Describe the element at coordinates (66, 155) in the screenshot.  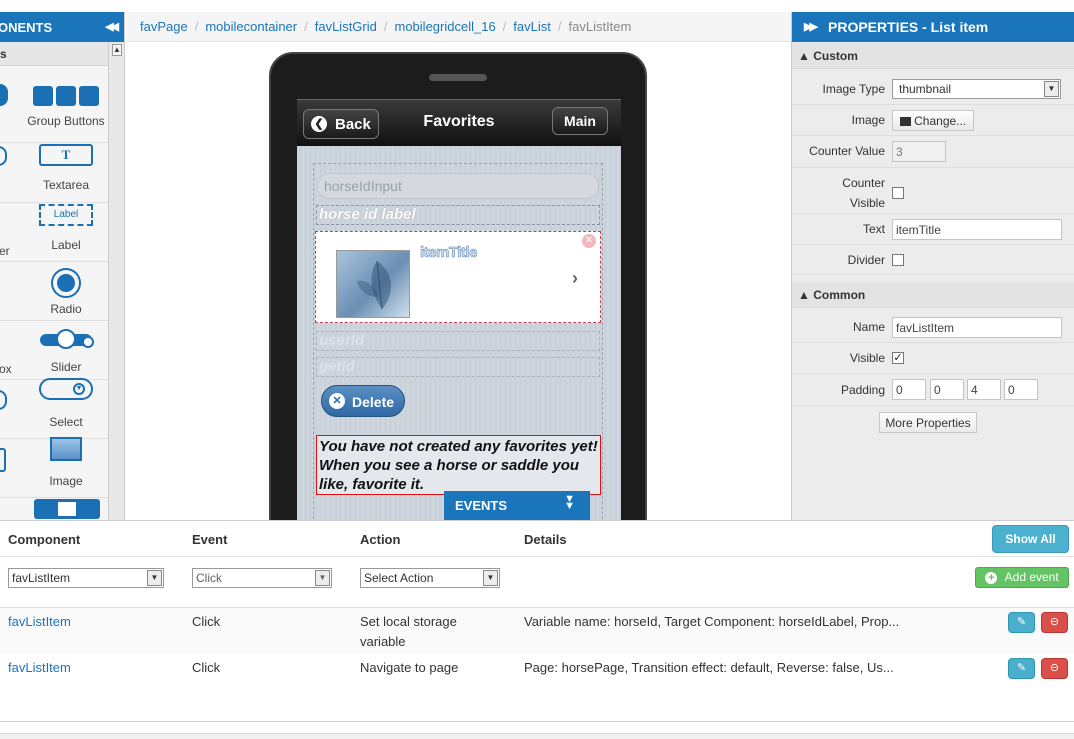
I see `textarea-icon: T` at that location.